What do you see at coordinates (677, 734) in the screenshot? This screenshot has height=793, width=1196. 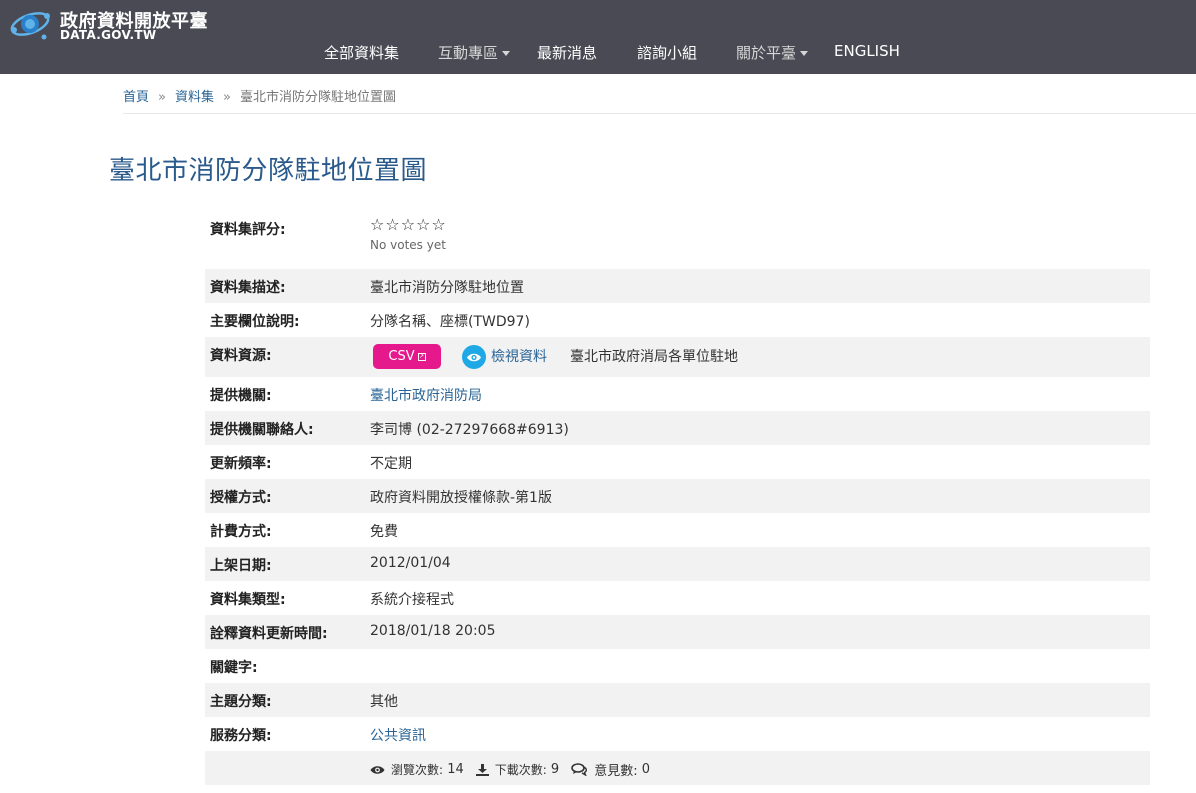 I see `row-service: 服務分類: 公共資訊` at bounding box center [677, 734].